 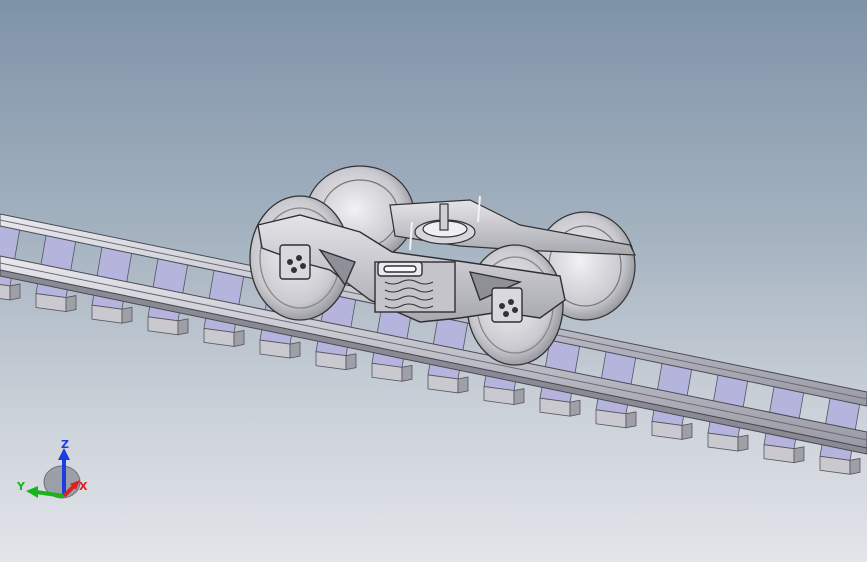 I want to click on orientation-triad: Z Y X, so click(x=54, y=473).